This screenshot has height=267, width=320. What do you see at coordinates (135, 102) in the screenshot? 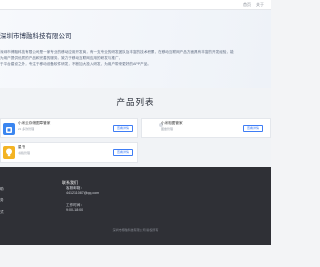
I see `section-title: 产品列表` at bounding box center [135, 102].